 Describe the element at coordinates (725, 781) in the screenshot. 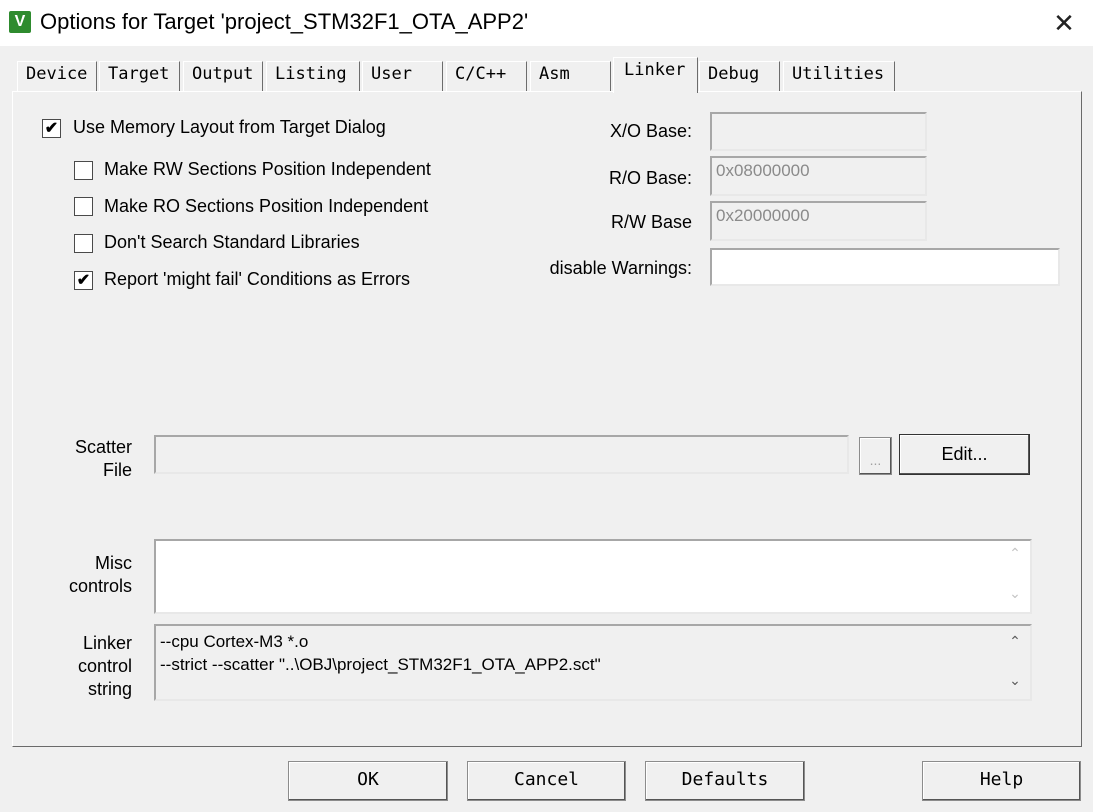

I see `defaults-button: Defaults` at that location.